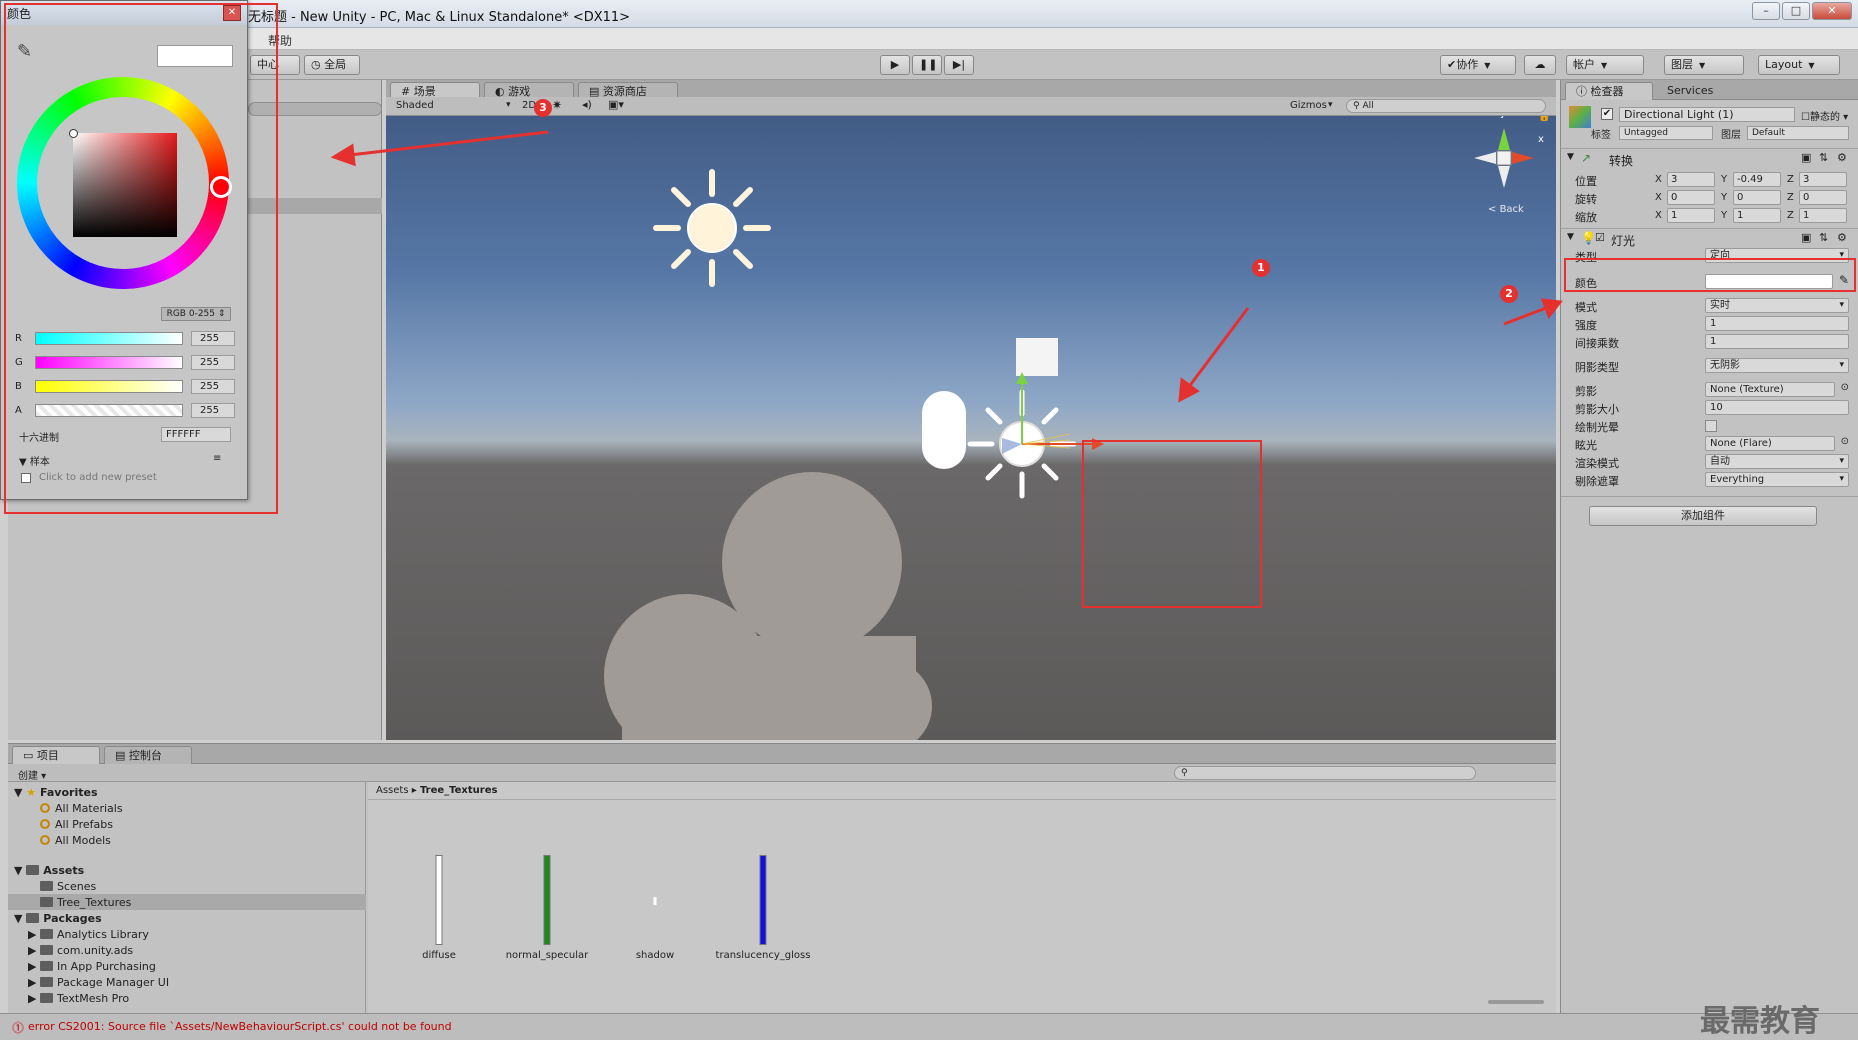 The image size is (1858, 1040). What do you see at coordinates (543, 108) in the screenshot?
I see `annotation-badge-3: 3` at bounding box center [543, 108].